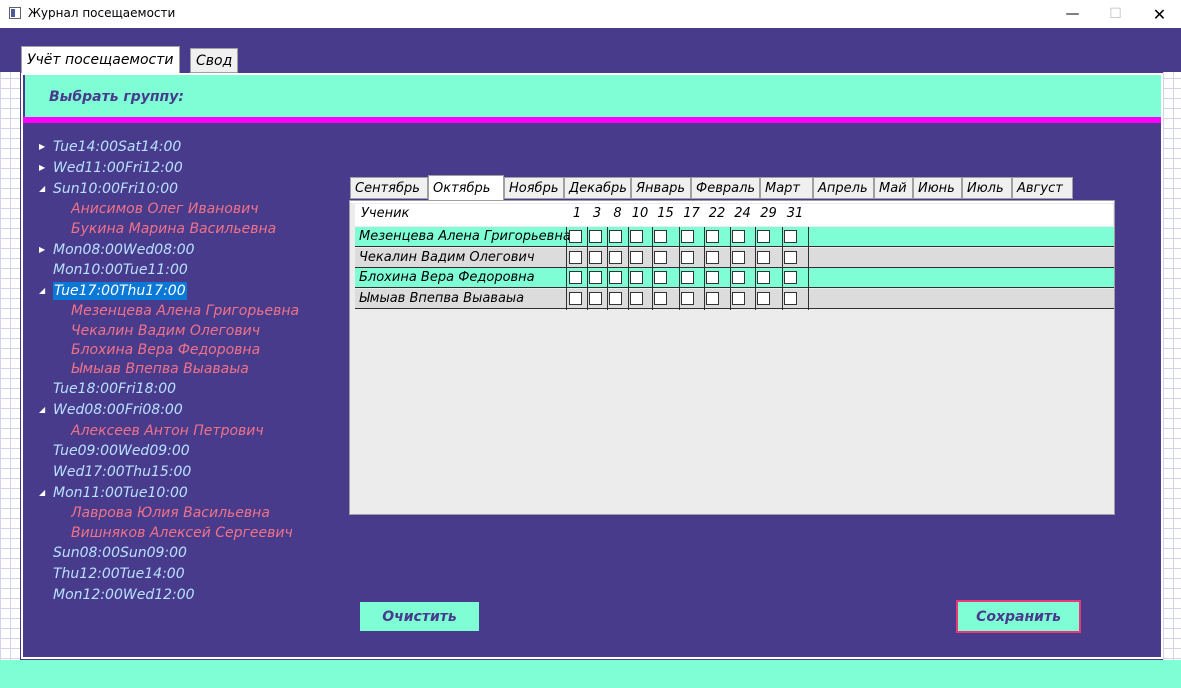 The image size is (1181, 688). Describe the element at coordinates (116, 97) in the screenshot. I see `group-label: Выбрать группу:` at that location.